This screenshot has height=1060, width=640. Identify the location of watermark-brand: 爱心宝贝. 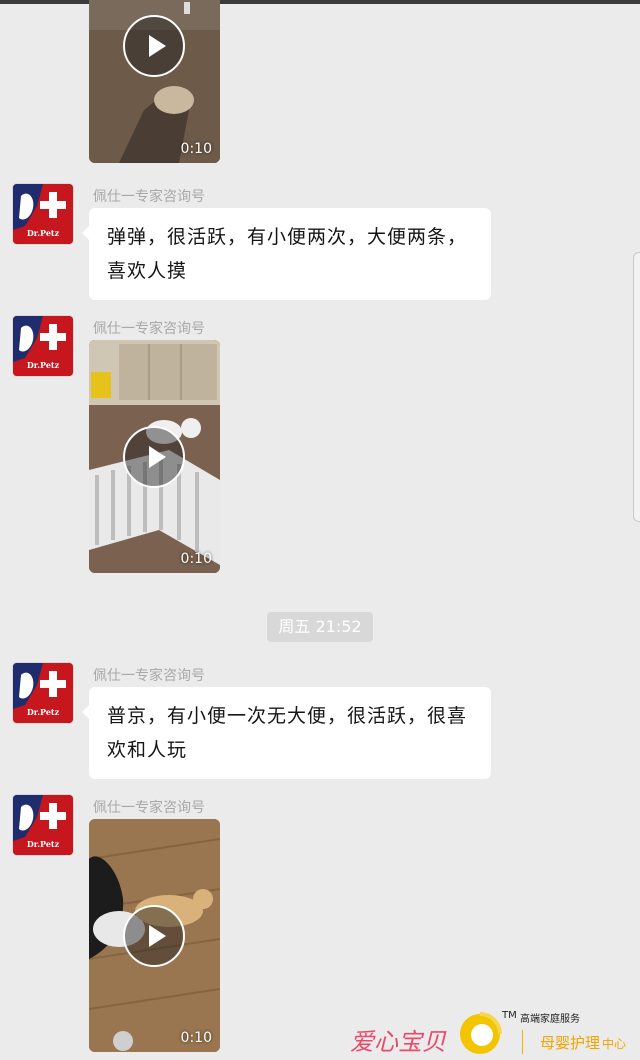
(398, 1042).